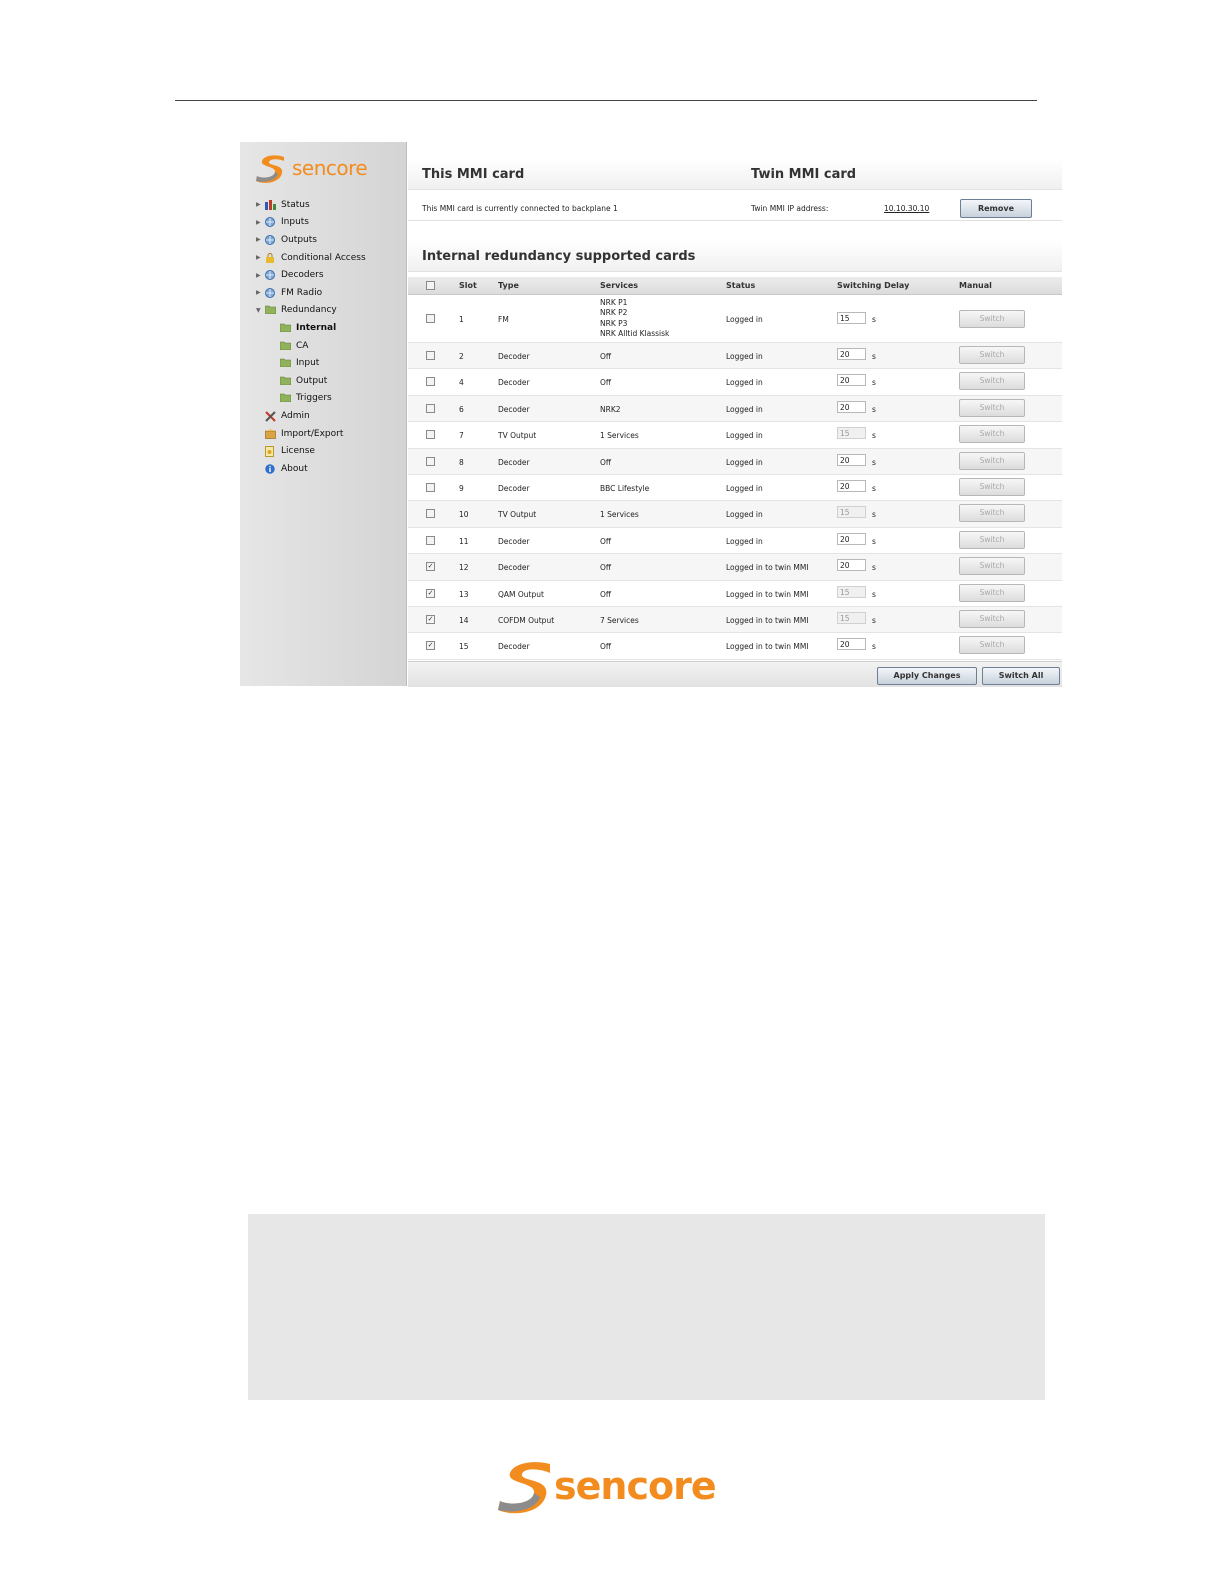 The image size is (1224, 1584). What do you see at coordinates (311, 328) in the screenshot?
I see `sidebar-item-internal: Internal` at bounding box center [311, 328].